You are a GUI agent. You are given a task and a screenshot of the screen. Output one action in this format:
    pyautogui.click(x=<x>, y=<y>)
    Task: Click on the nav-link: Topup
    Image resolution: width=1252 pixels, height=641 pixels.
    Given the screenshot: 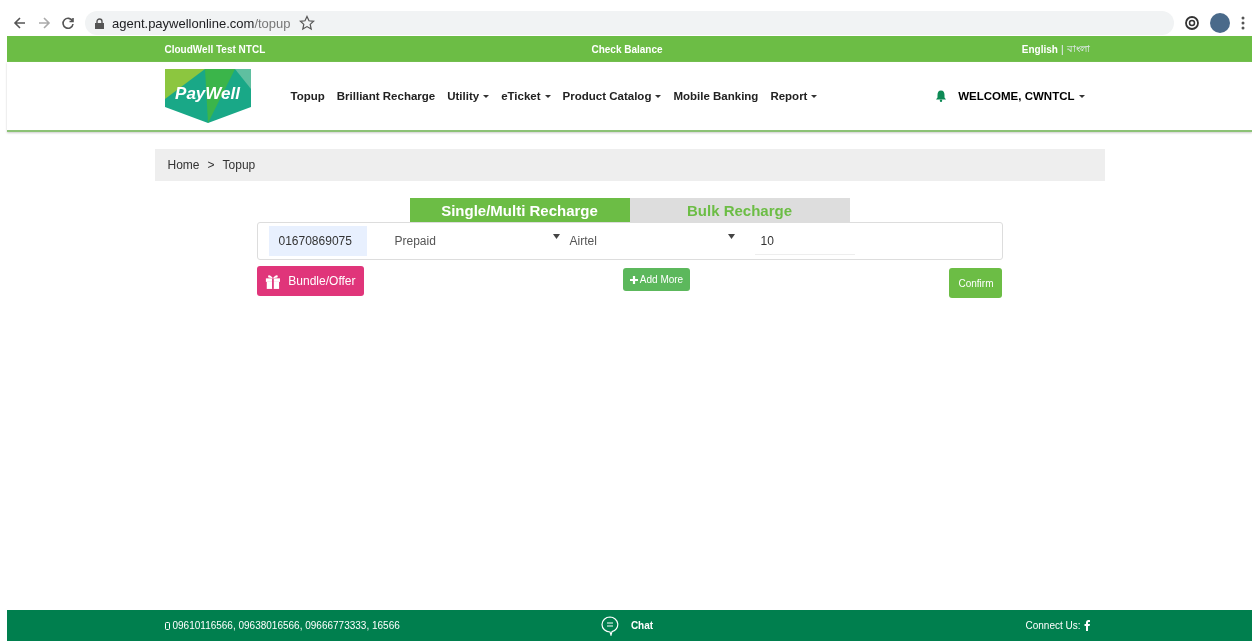 What is the action you would take?
    pyautogui.click(x=307, y=96)
    